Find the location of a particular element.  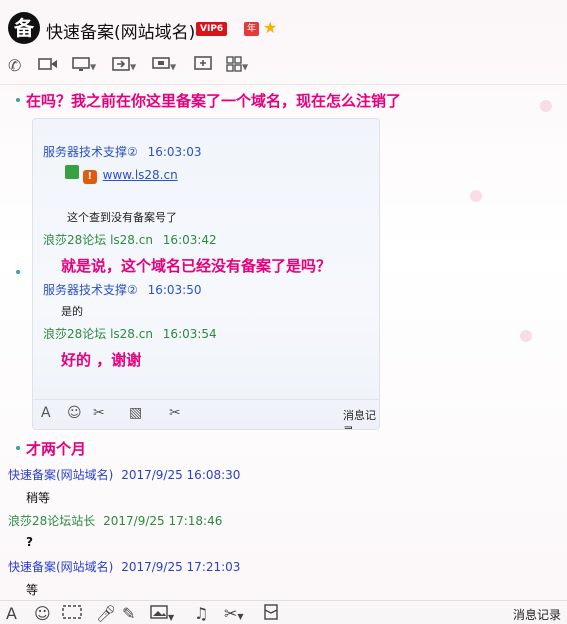

chat-header: 备 快速备案(网站域名) VIP6 年 ★ is located at coordinates (283, 28).